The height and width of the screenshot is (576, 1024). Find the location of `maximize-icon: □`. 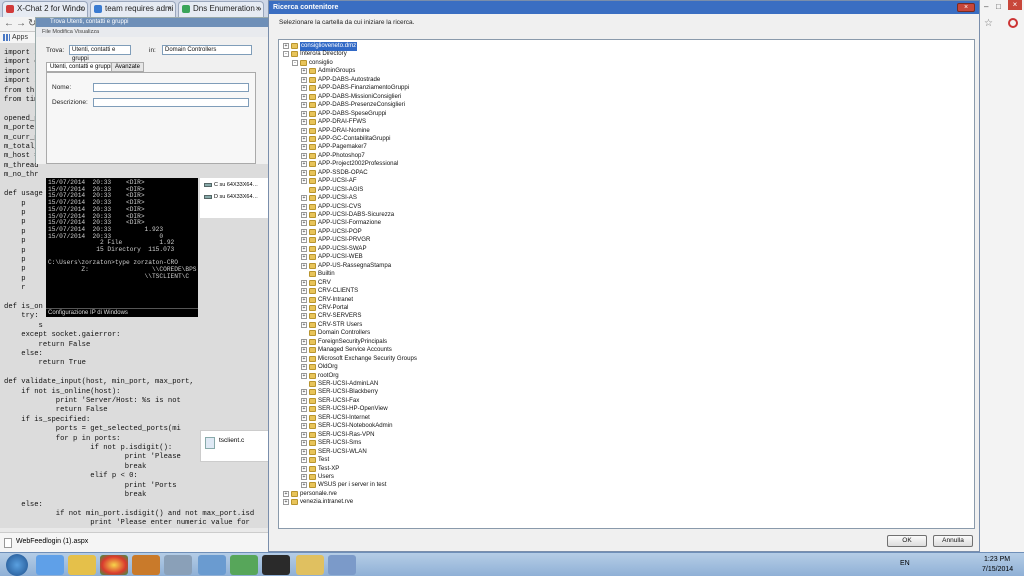

maximize-icon: □ is located at coordinates (998, 6).